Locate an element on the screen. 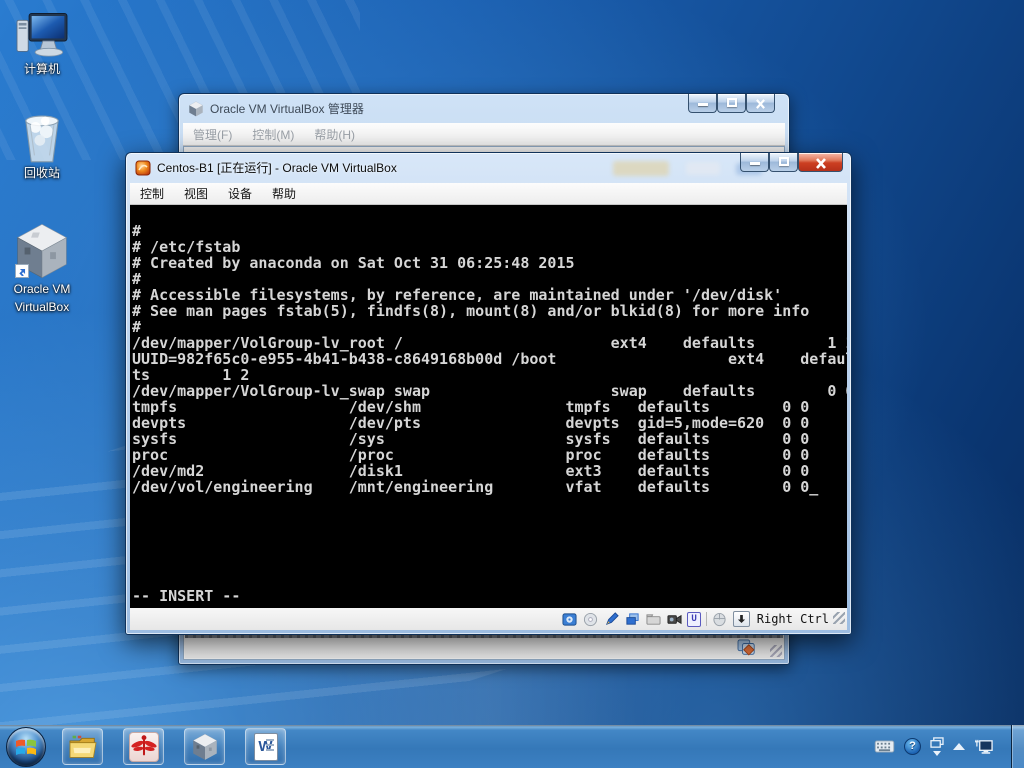  folder-icon is located at coordinates (83, 746).